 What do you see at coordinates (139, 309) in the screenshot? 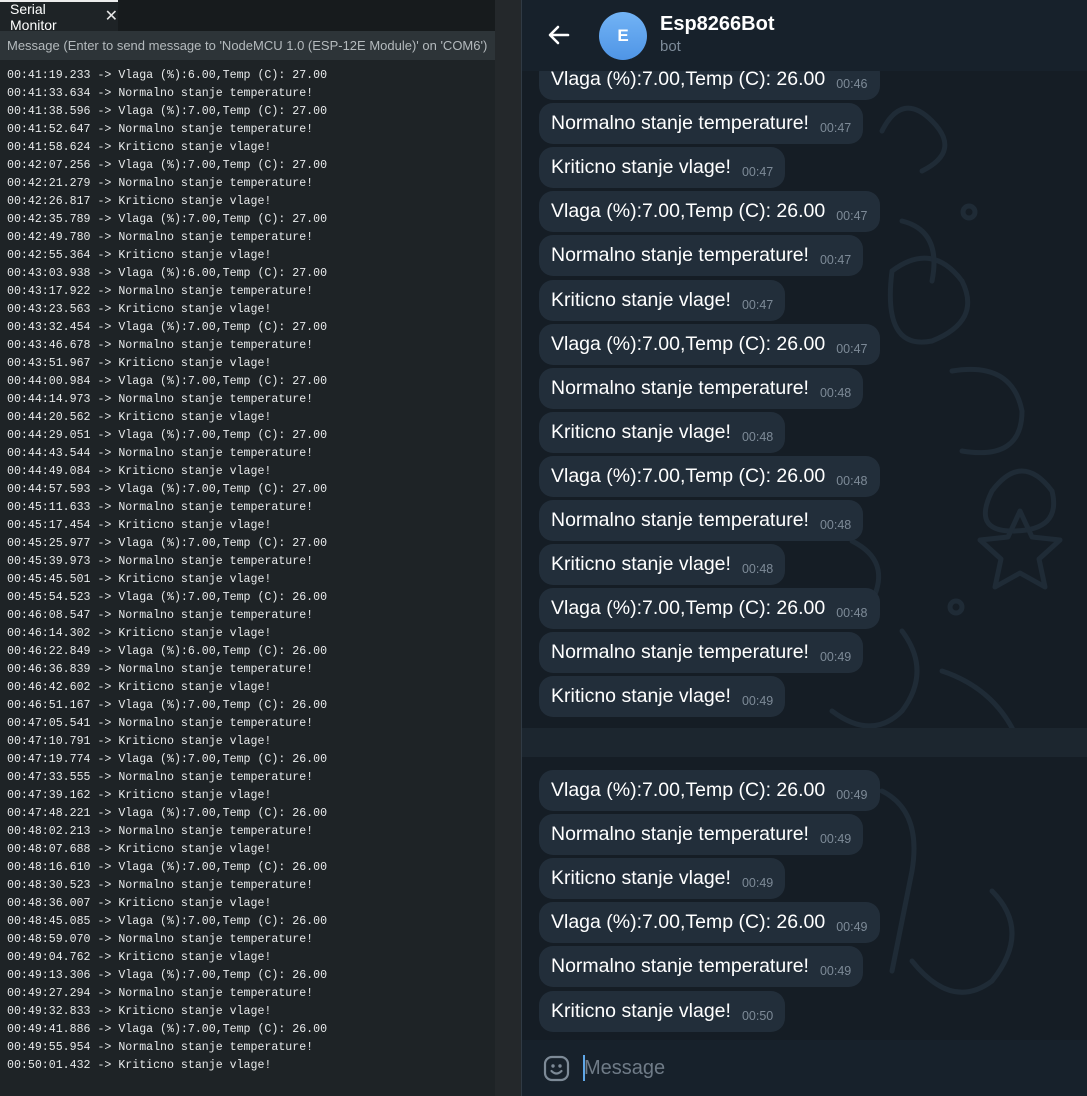
I see `serial-log-line: 00:43:23.563 -> Kriticno stanje vlage!` at bounding box center [139, 309].